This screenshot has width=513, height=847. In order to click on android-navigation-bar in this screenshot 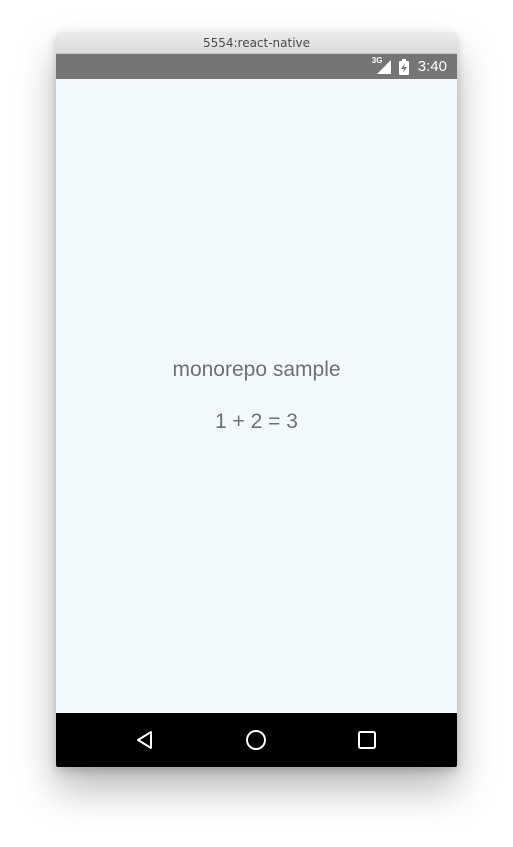, I will do `click(256, 740)`.